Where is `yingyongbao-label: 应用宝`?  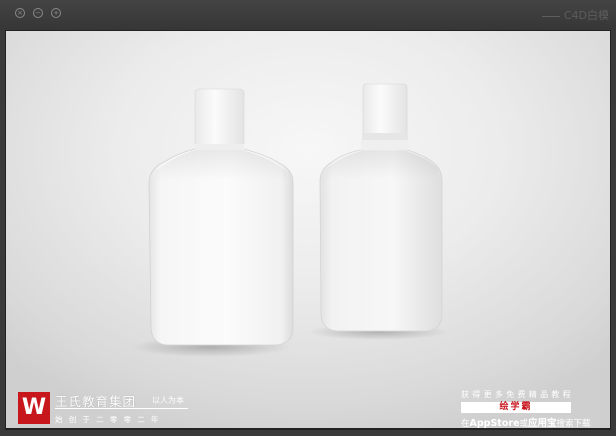 yingyongbao-label: 应用宝 is located at coordinates (542, 423).